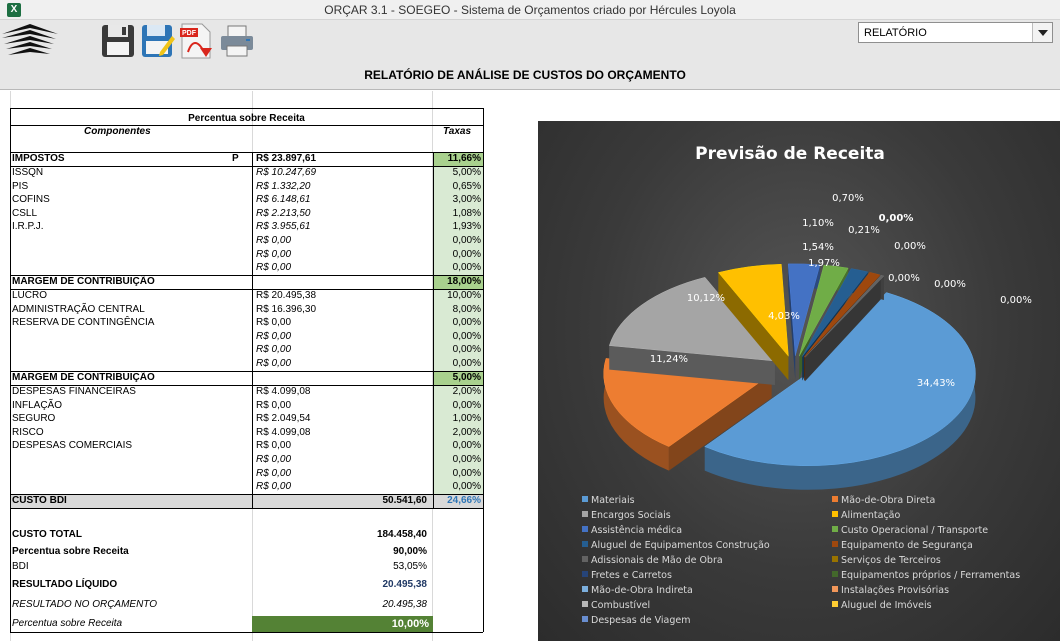 This screenshot has width=1060, height=641. I want to click on table-row: ADMINISTRAÇÃO CENTRAL R$ 16.396,30 8,00%, so click(246, 309).